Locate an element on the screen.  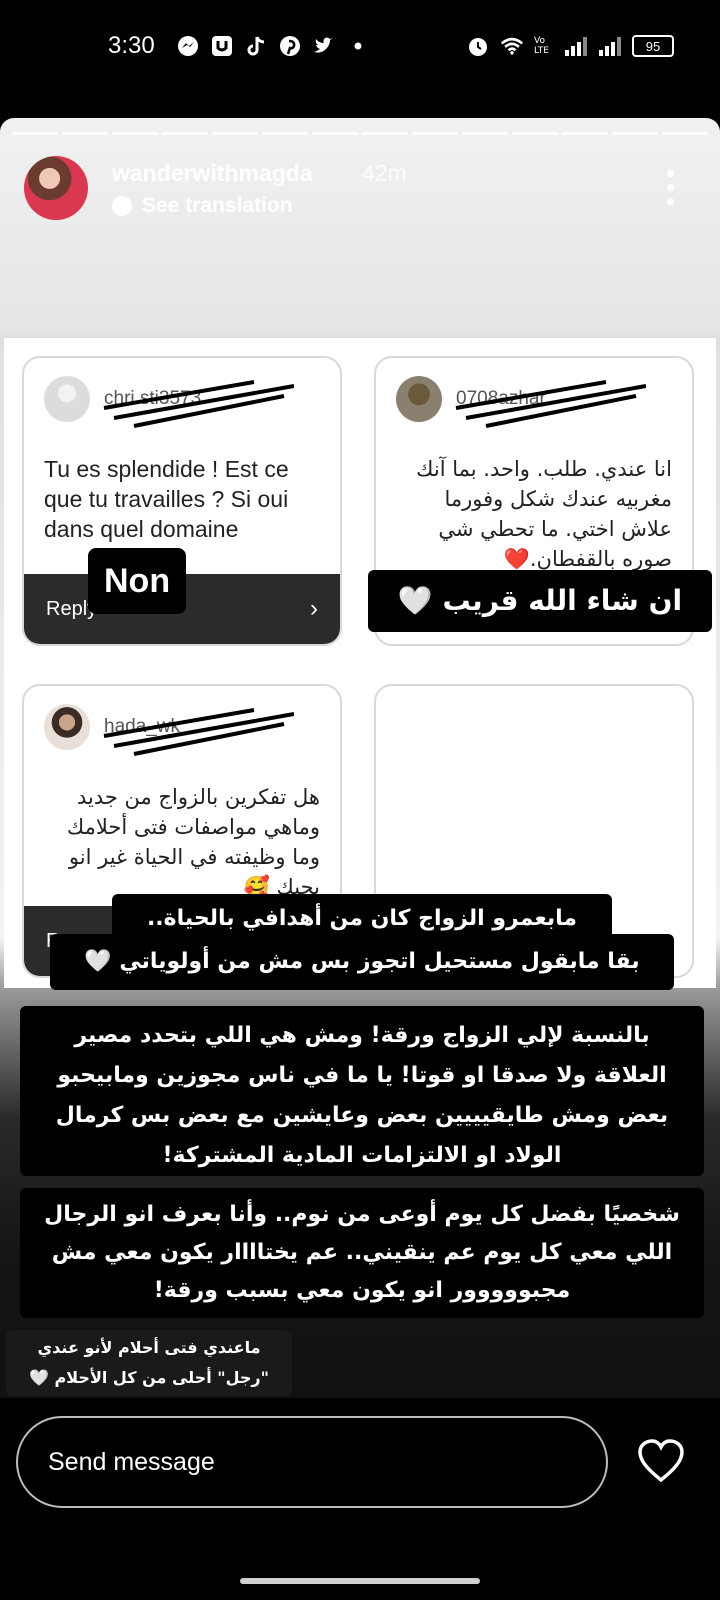
heart-icon is located at coordinates (661, 1461).